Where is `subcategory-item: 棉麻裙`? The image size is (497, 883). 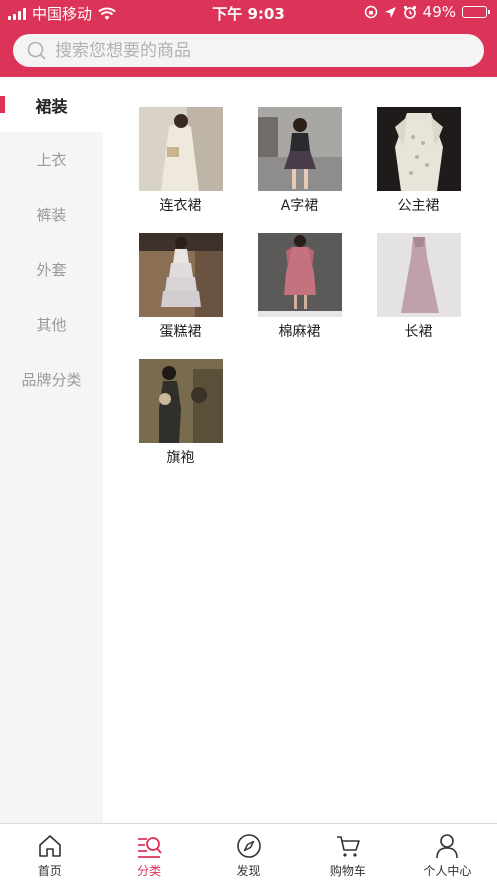
subcategory-item: 棉麻裙 is located at coordinates (299, 287).